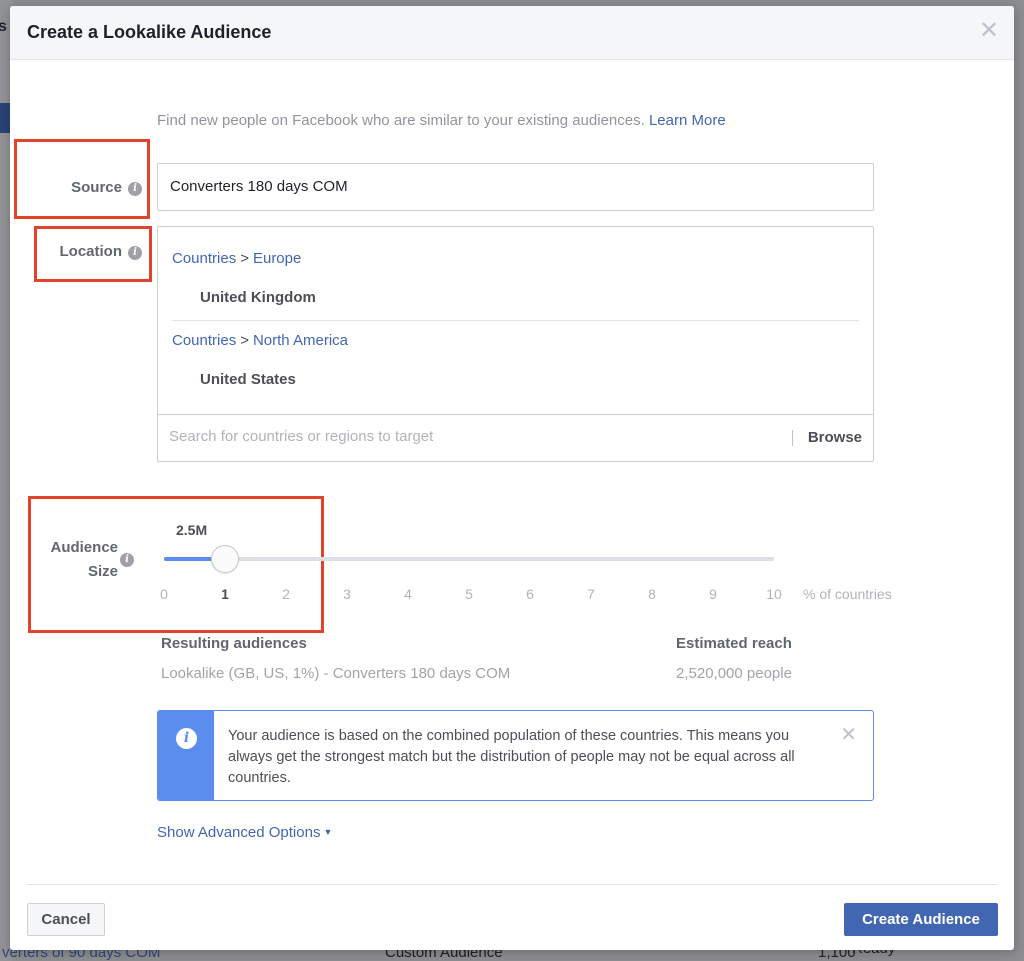 The image size is (1024, 961). Describe the element at coordinates (652, 594) in the screenshot. I see `slider-tick: 8` at that location.